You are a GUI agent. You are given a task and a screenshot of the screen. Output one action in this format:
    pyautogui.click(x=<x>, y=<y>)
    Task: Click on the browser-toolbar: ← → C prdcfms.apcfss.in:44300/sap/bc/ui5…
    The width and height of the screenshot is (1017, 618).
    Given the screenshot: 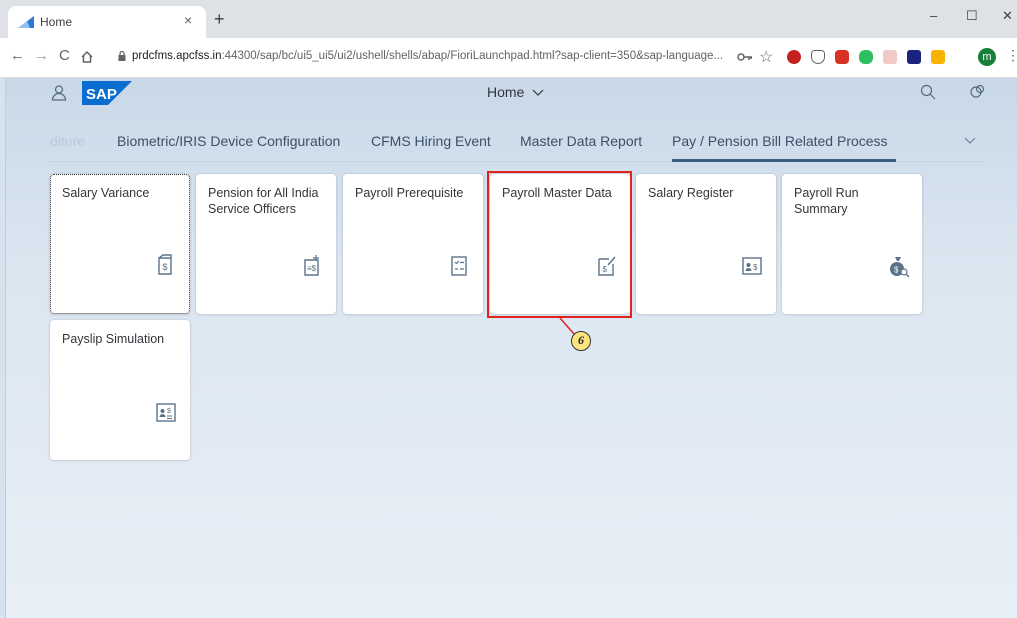 What is the action you would take?
    pyautogui.click(x=508, y=58)
    